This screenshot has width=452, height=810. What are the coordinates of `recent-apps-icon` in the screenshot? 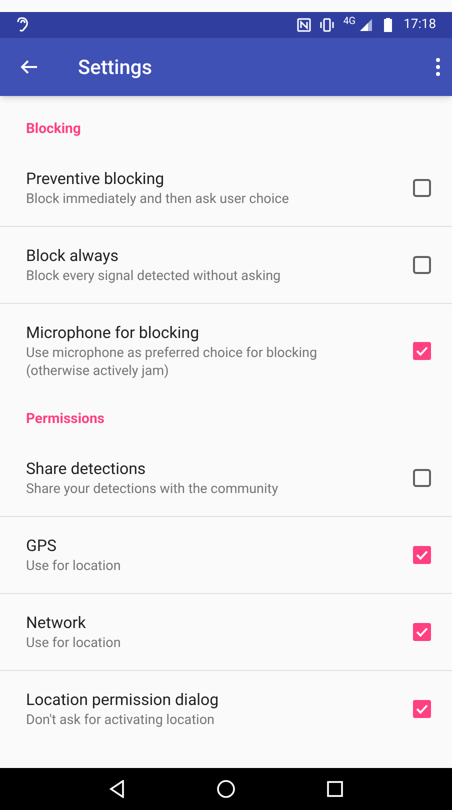 It's located at (334, 789).